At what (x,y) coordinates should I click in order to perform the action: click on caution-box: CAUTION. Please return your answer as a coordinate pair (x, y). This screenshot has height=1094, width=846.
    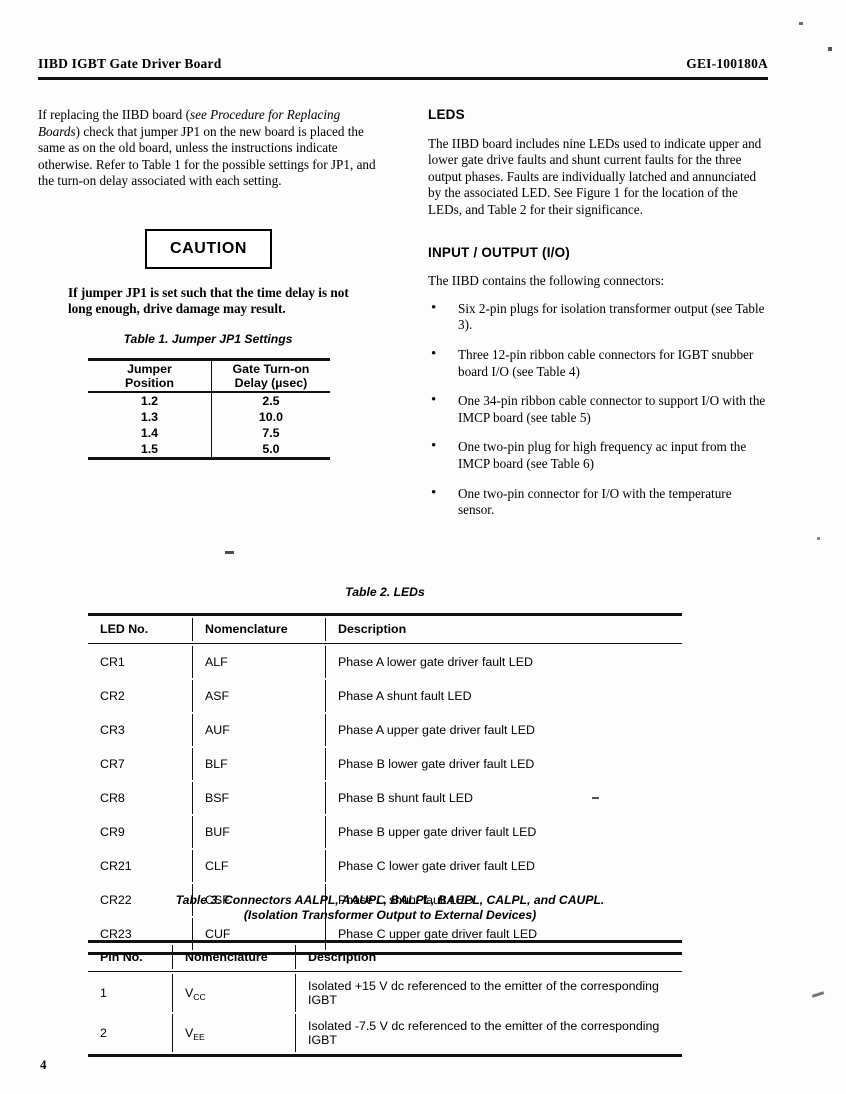
    Looking at the image, I should click on (208, 249).